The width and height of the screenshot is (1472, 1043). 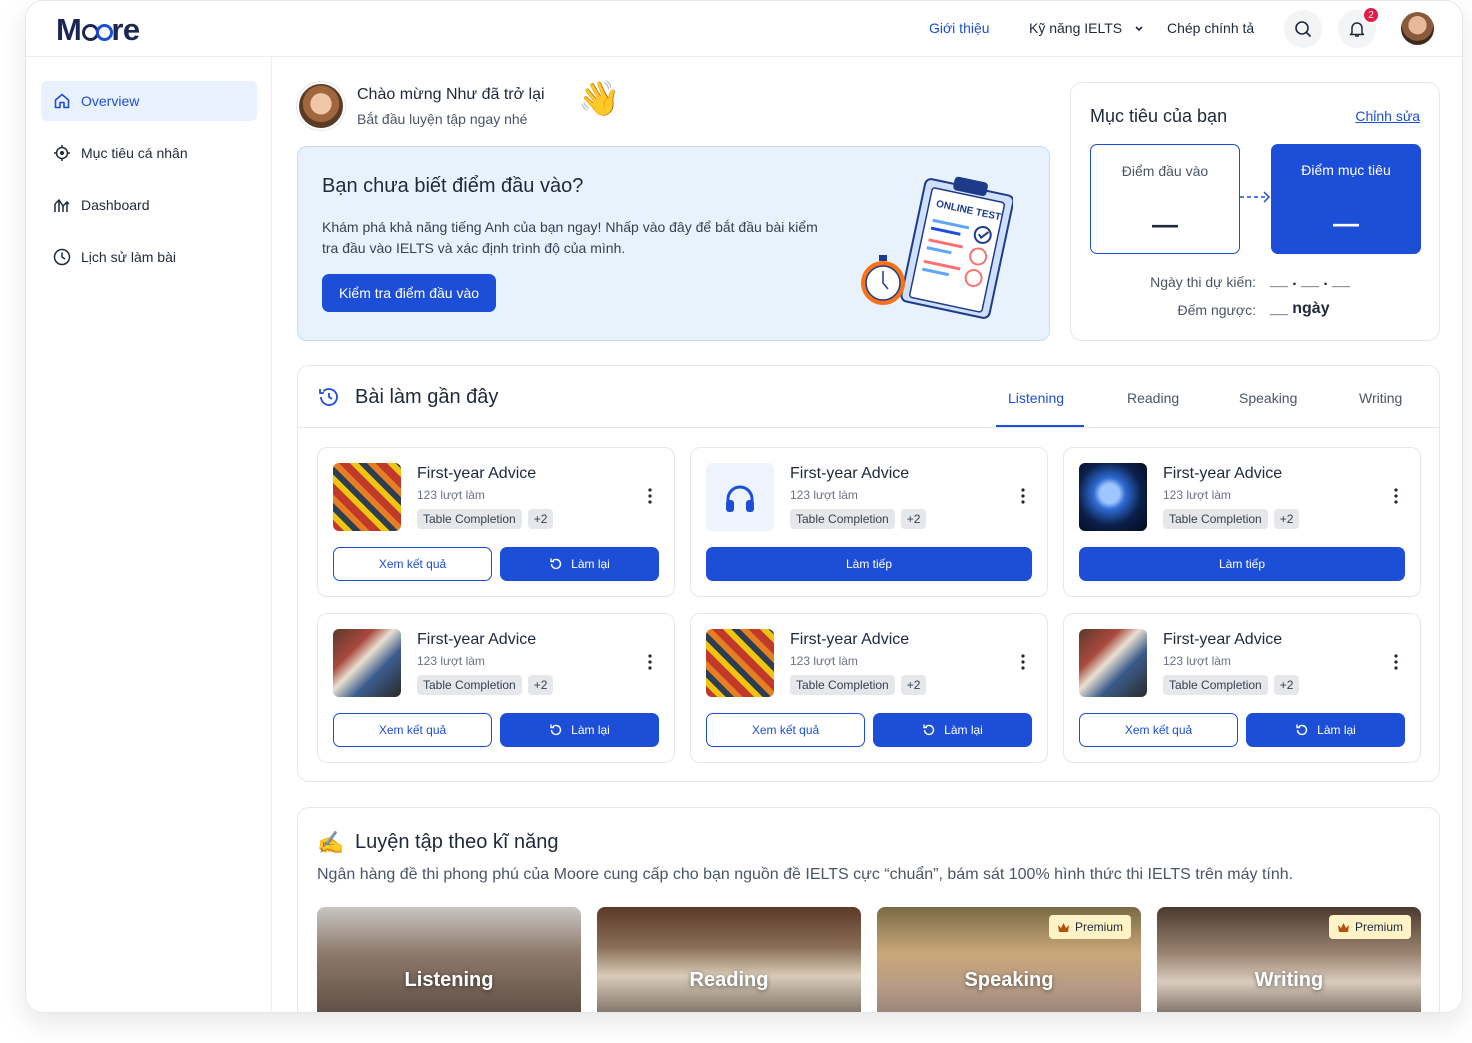 What do you see at coordinates (1216, 310) in the screenshot?
I see `countdown-label: Đếm ngược:` at bounding box center [1216, 310].